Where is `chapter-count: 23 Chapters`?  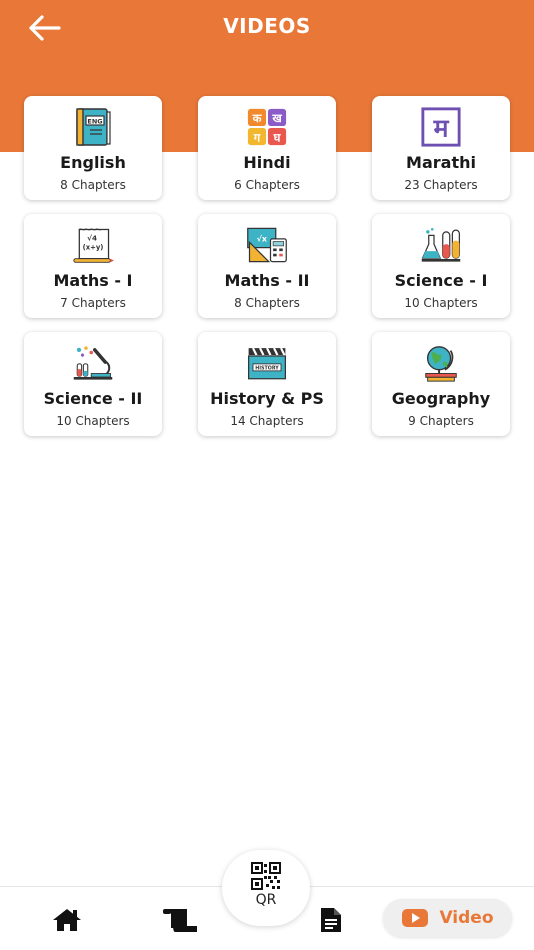
chapter-count: 23 Chapters is located at coordinates (441, 185).